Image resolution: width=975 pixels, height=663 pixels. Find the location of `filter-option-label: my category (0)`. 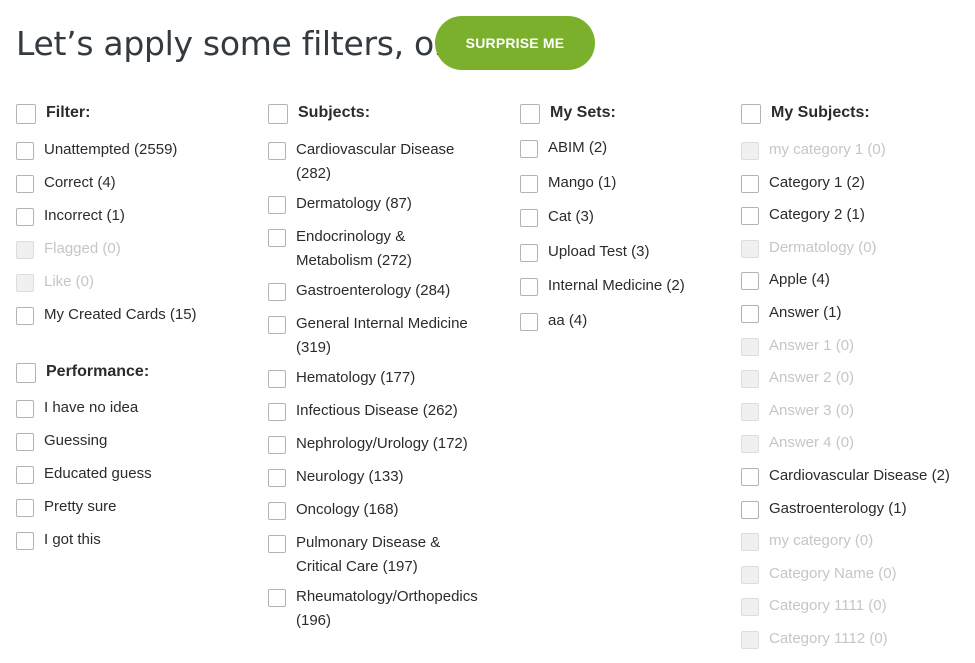

filter-option-label: my category (0) is located at coordinates (821, 541).